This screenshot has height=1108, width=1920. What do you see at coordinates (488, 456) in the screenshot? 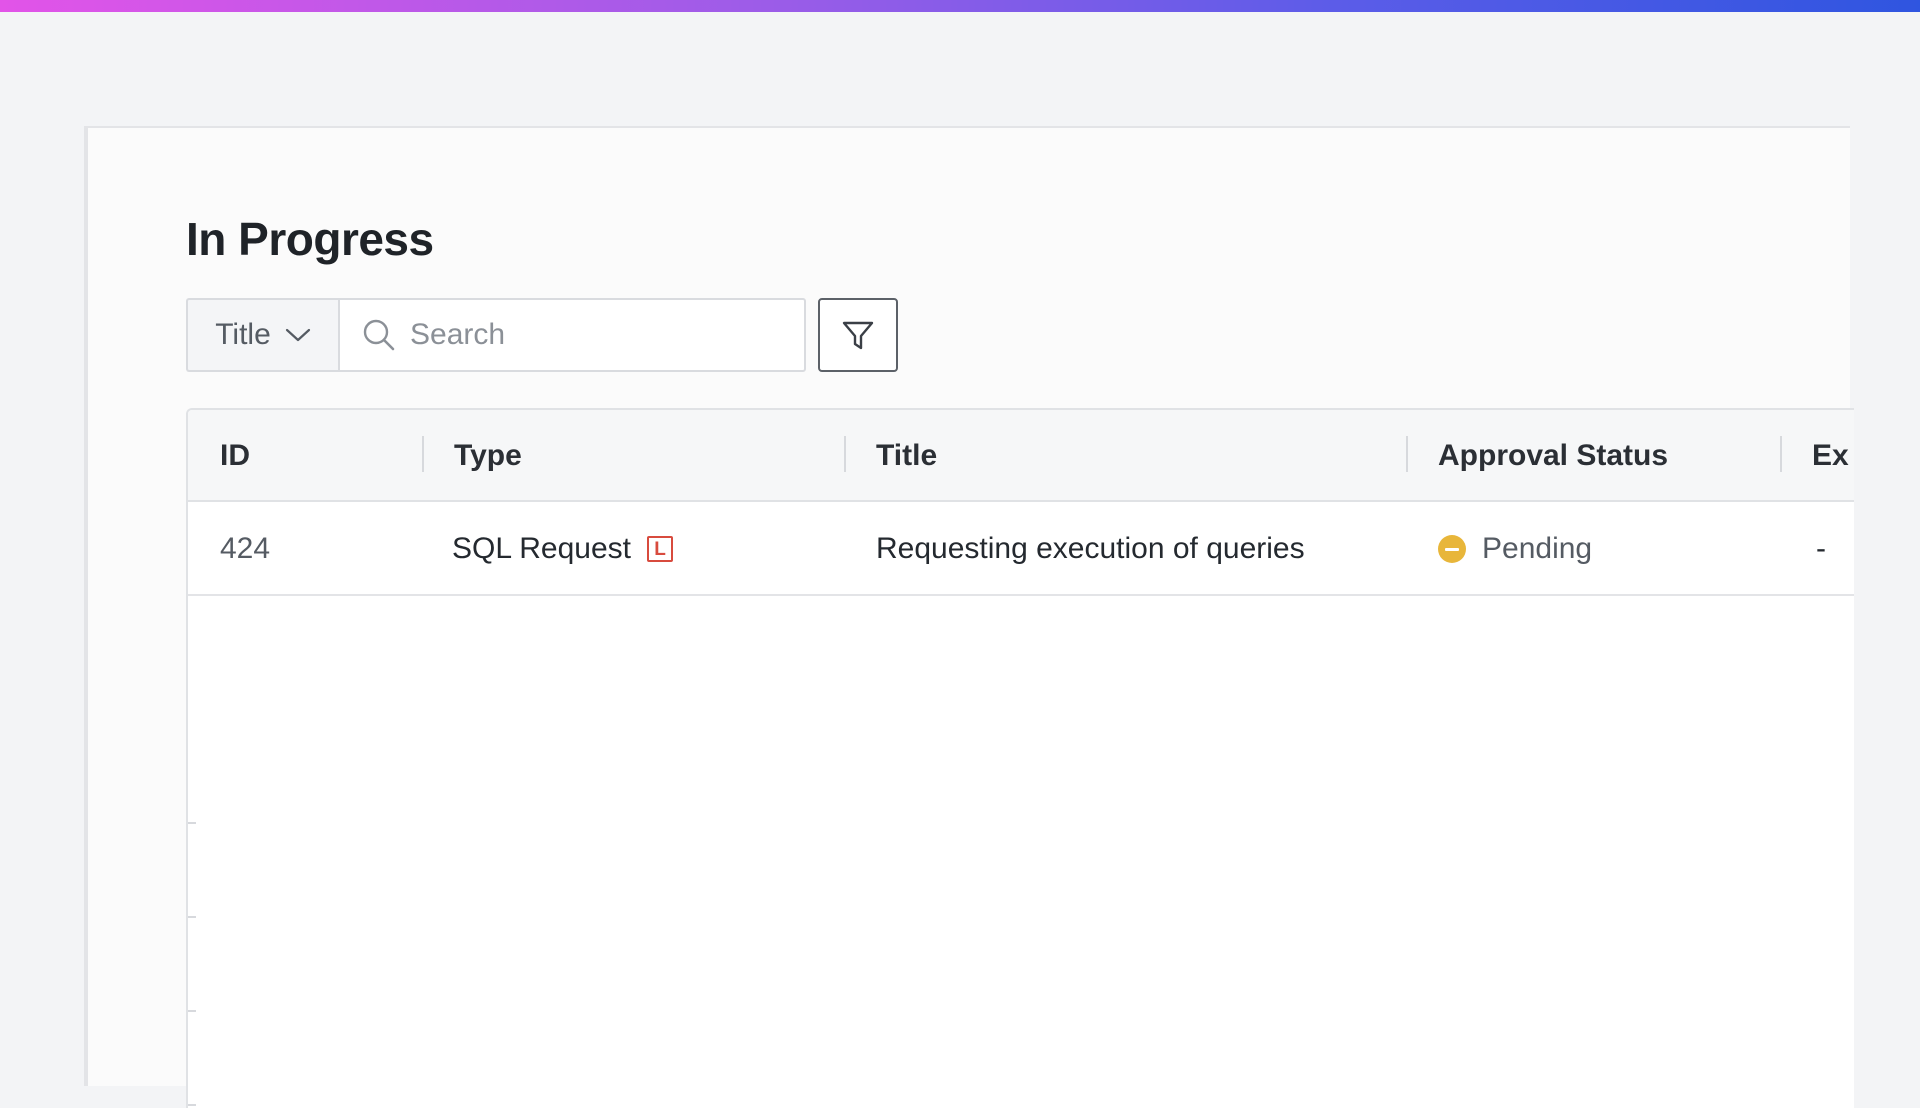
I see `column-header-type: Type` at bounding box center [488, 456].